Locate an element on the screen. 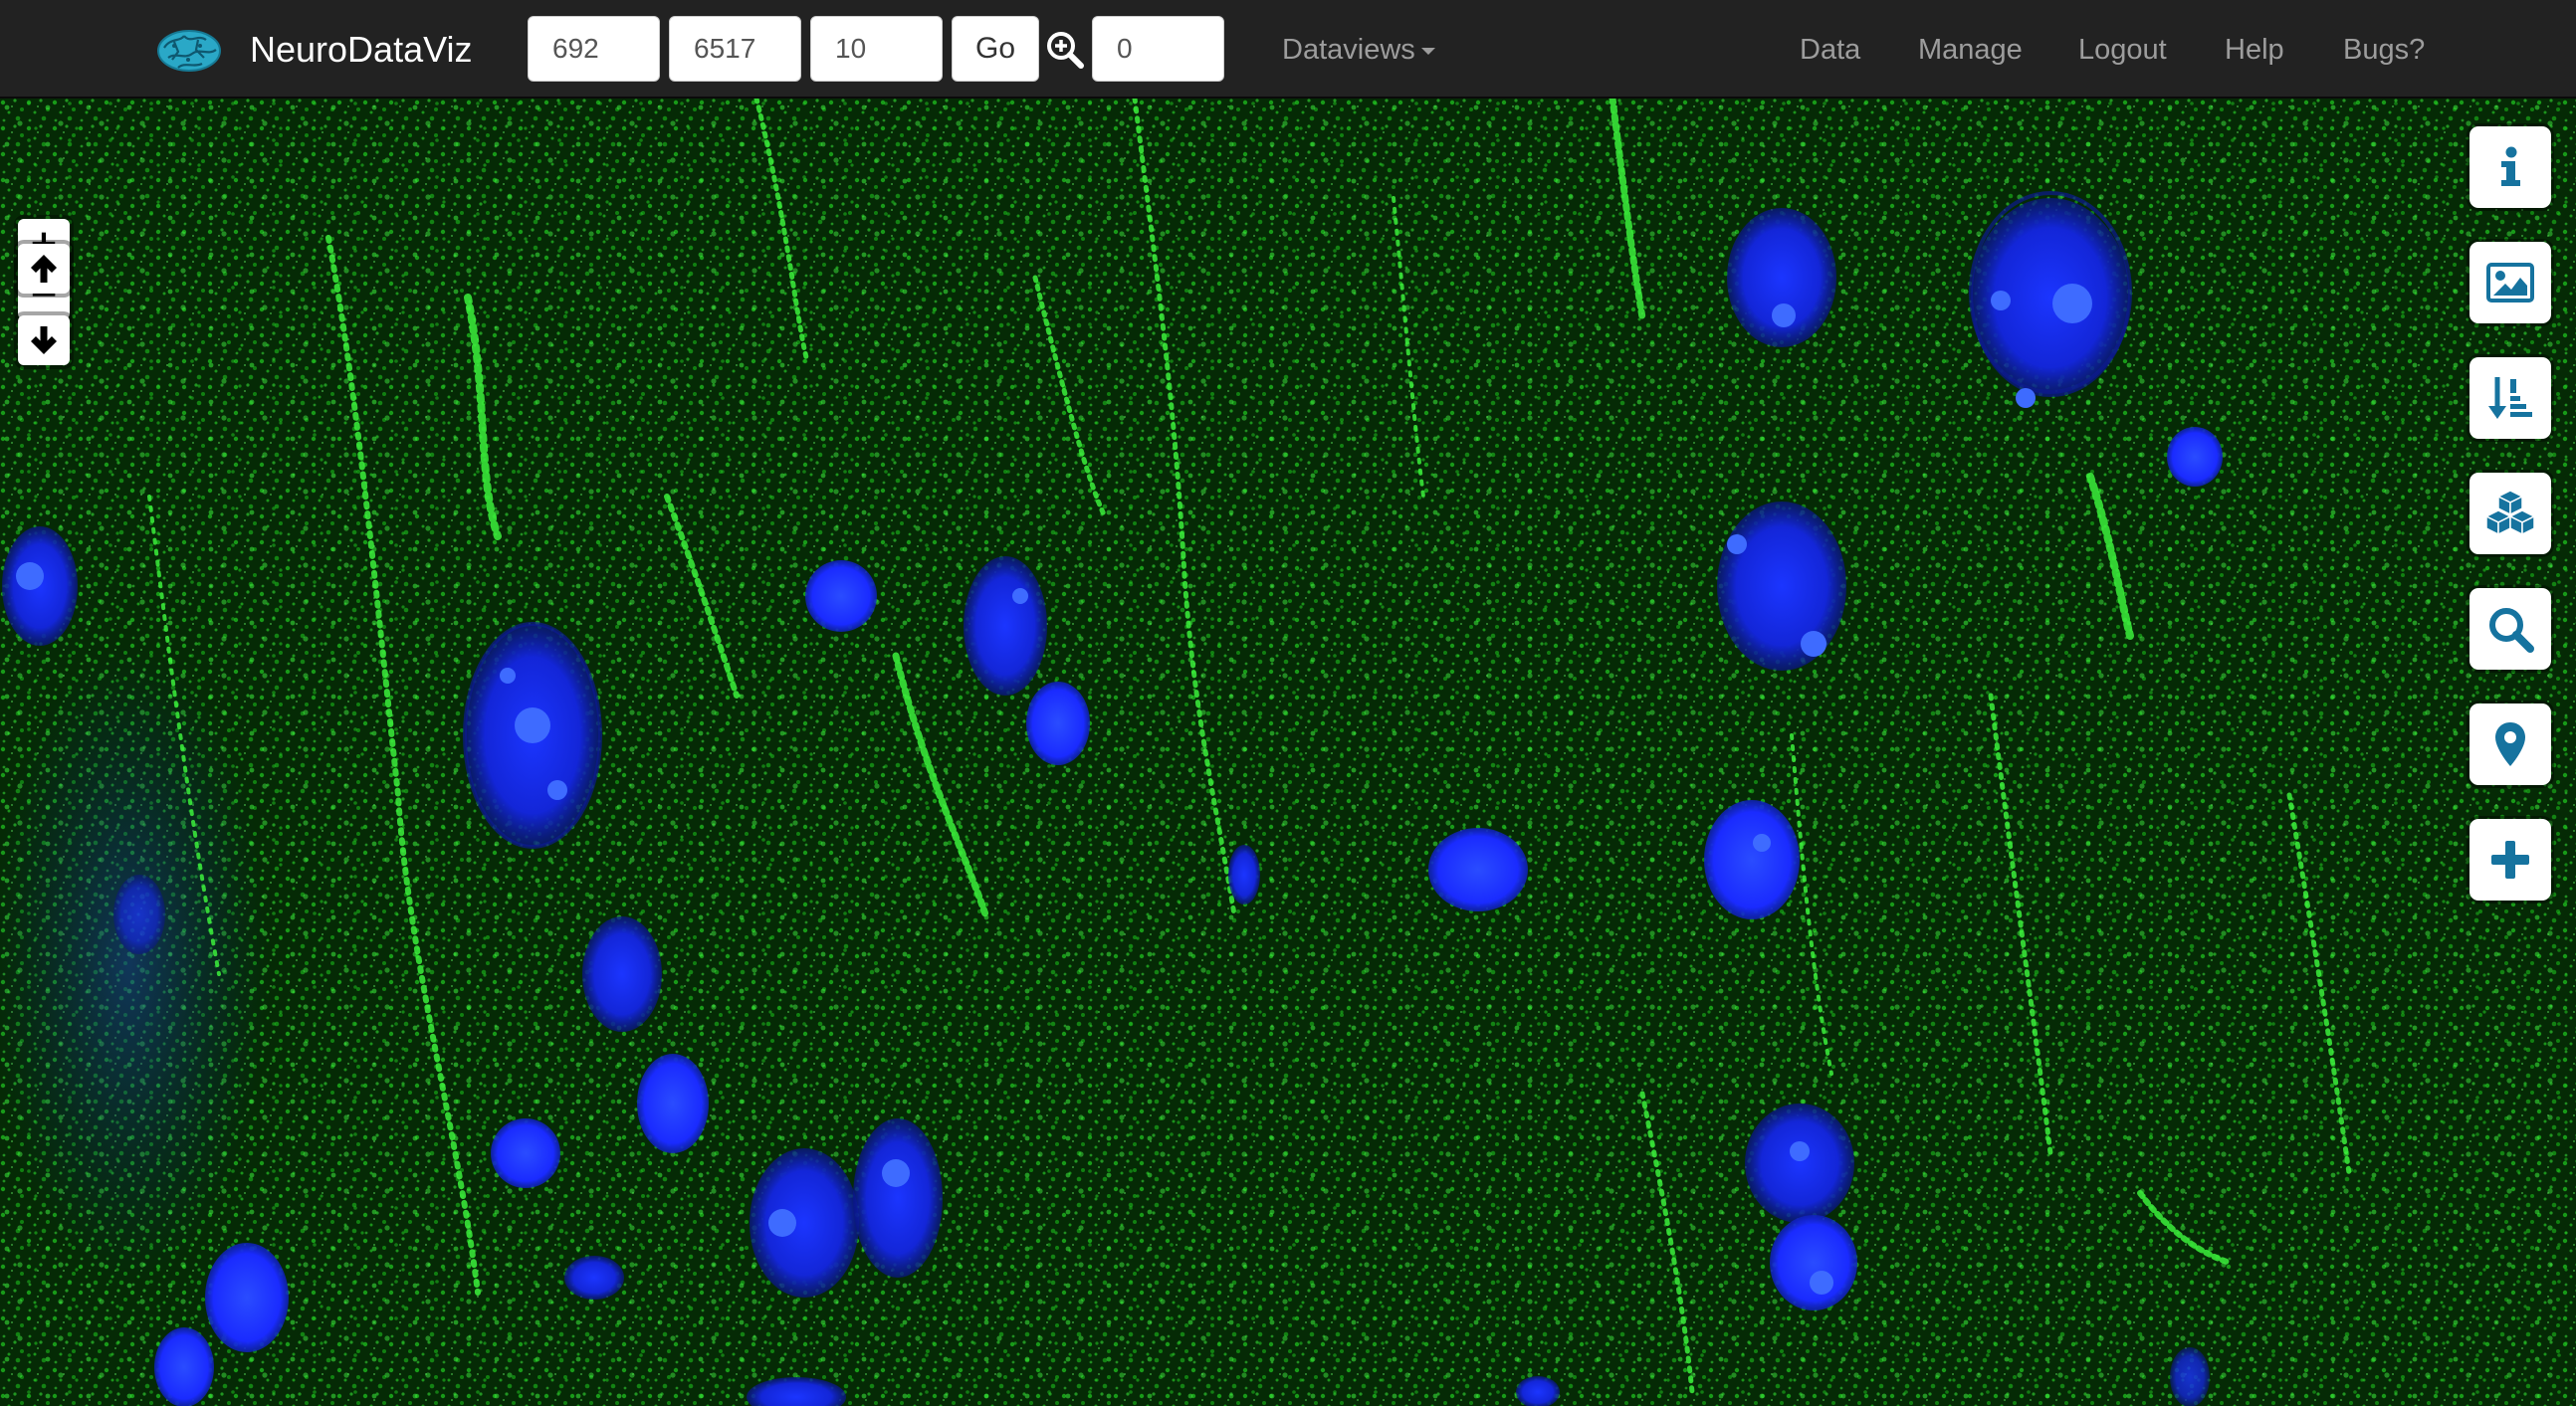  nav-logout-link: Logout is located at coordinates (2122, 50).